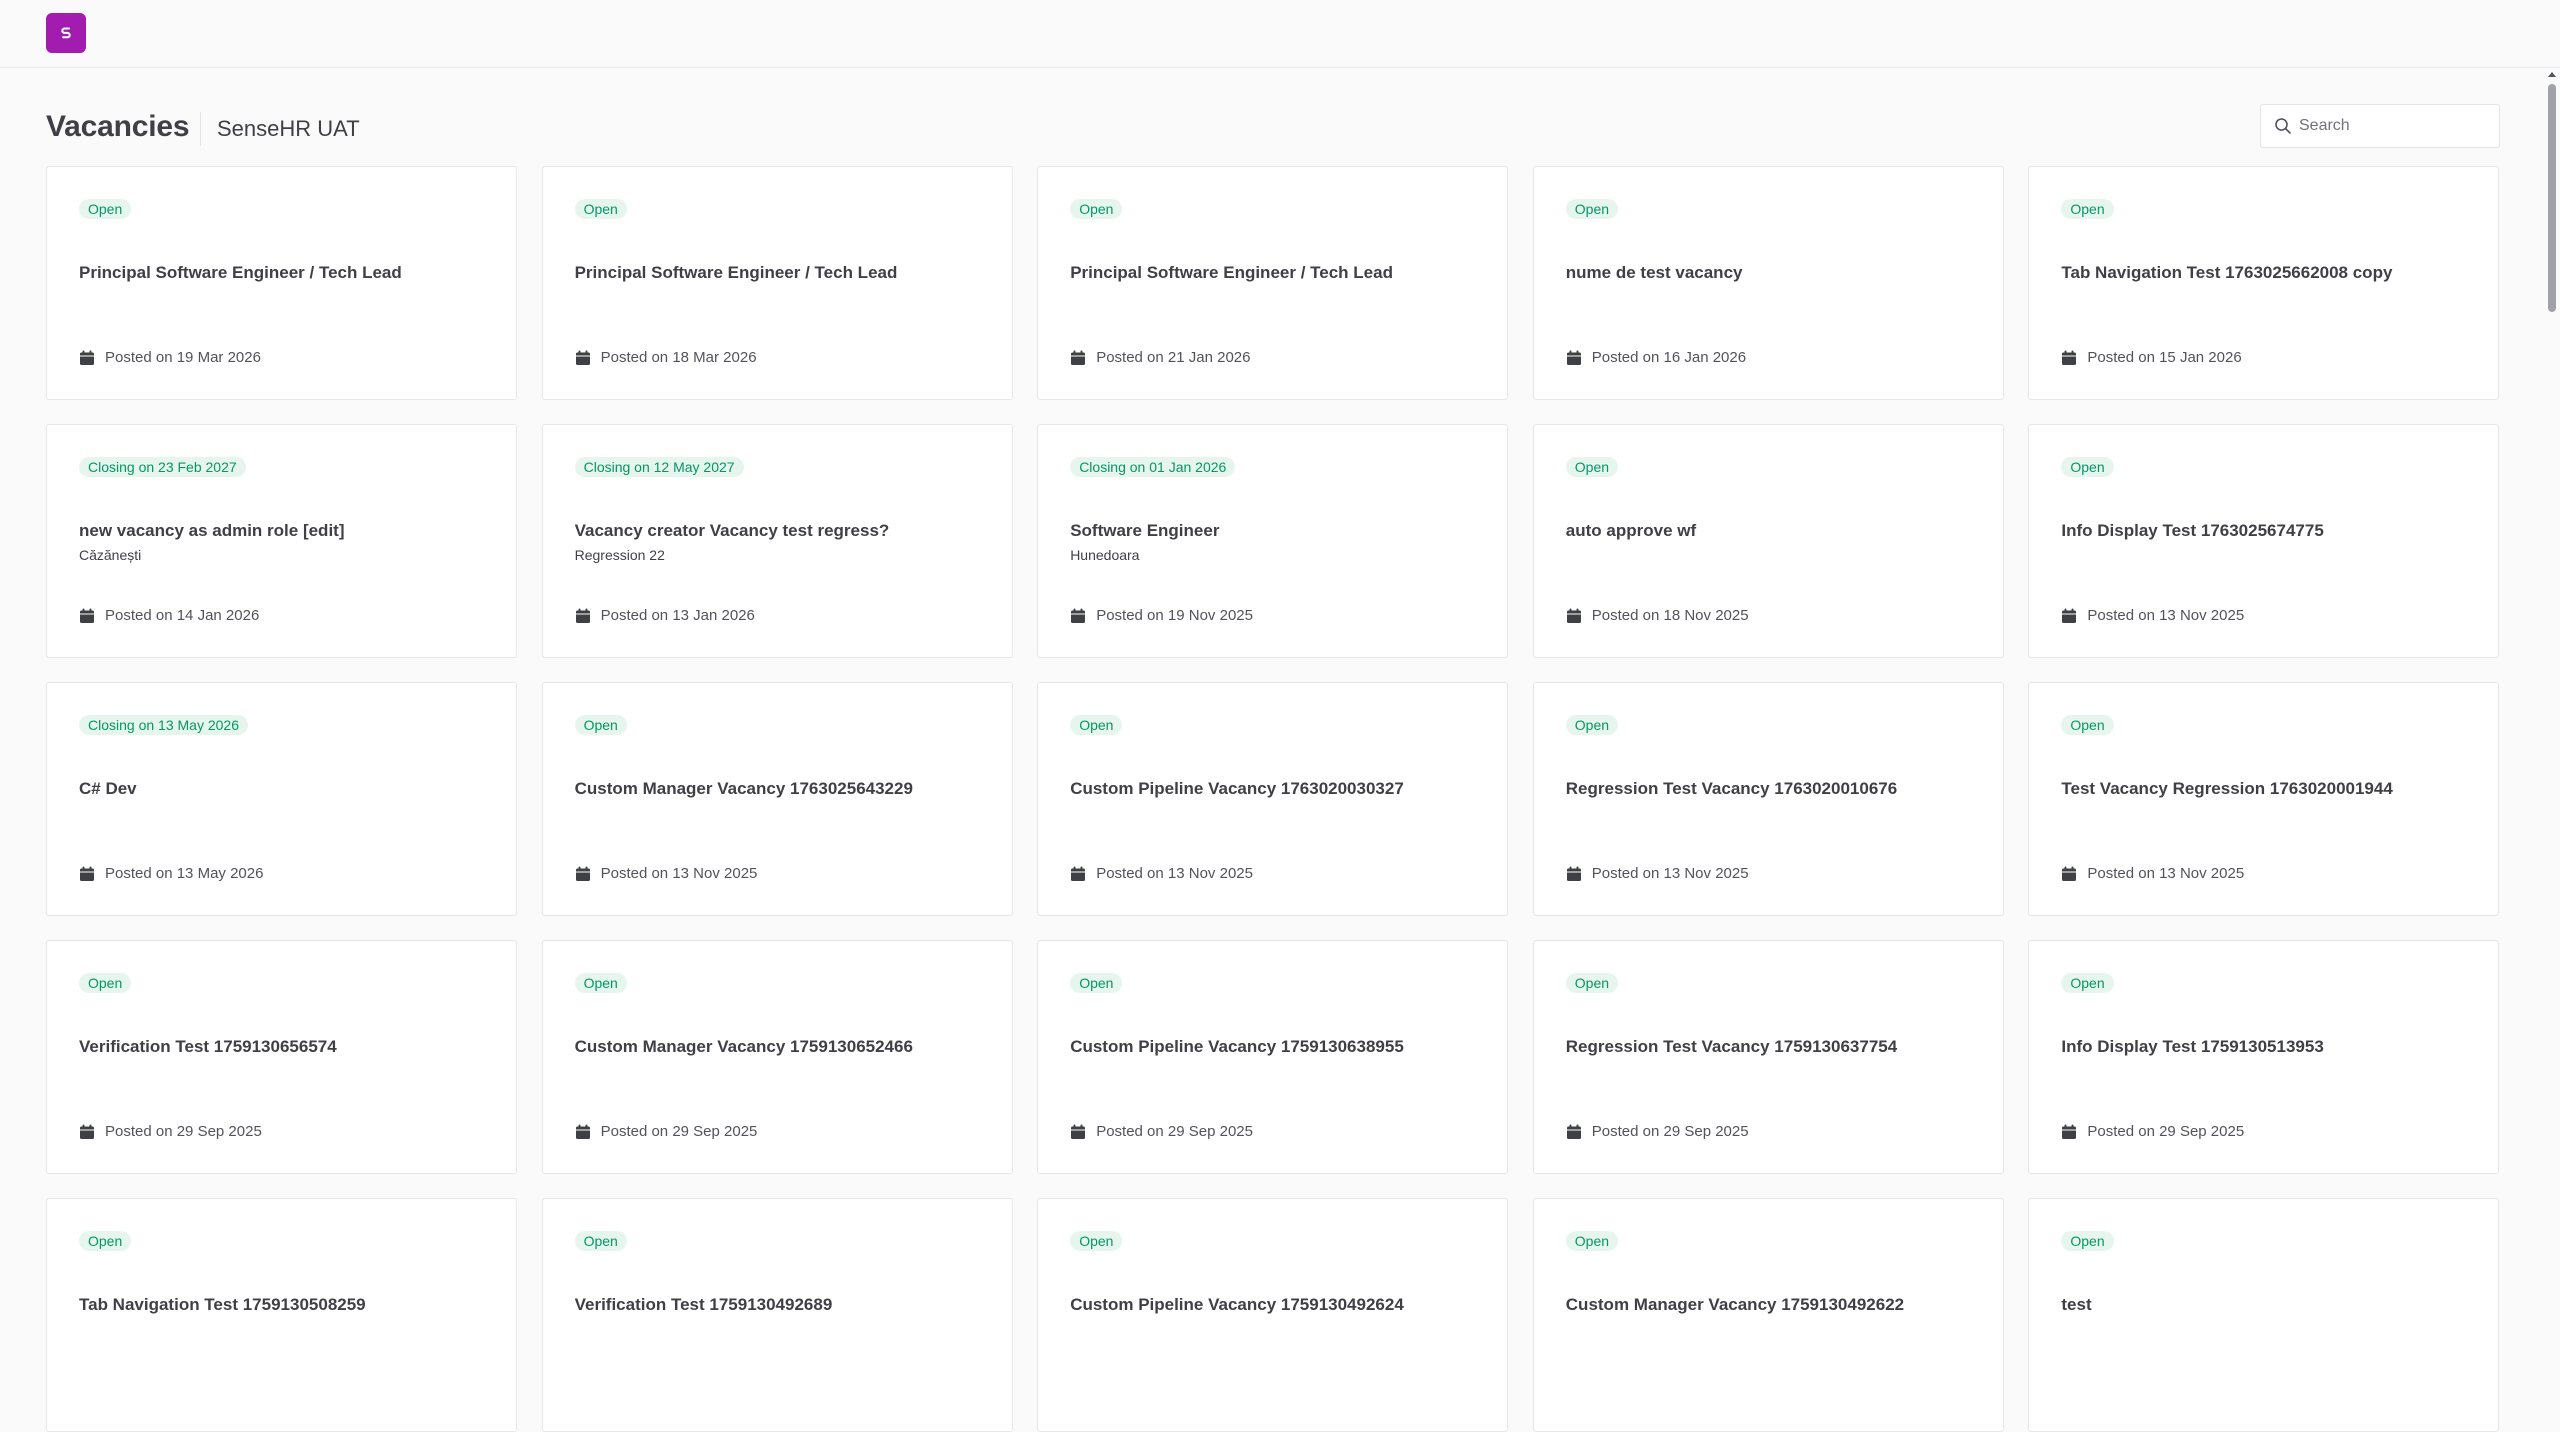  I want to click on scroll-up-arrow-icon, so click(2552, 74).